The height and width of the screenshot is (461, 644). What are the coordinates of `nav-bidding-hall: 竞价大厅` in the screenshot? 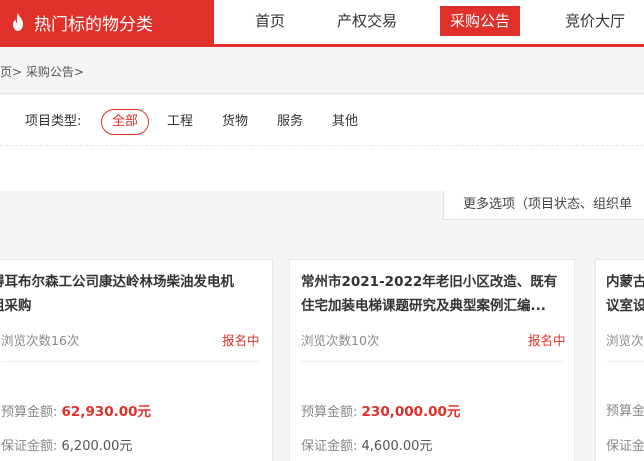 It's located at (595, 22).